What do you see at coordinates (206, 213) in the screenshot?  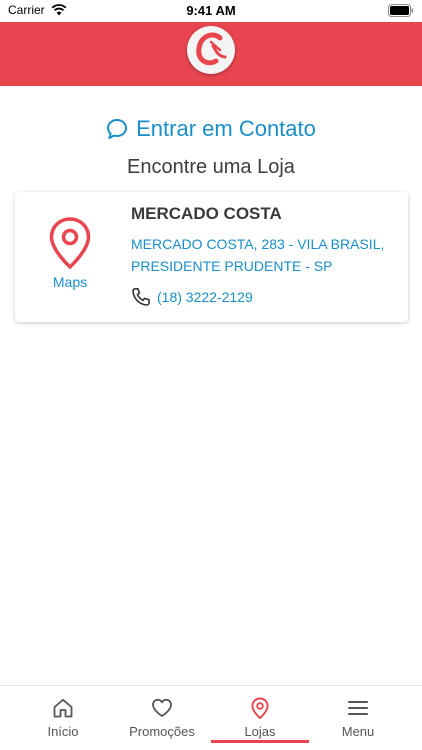 I see `store-name: MERCADO COSTA` at bounding box center [206, 213].